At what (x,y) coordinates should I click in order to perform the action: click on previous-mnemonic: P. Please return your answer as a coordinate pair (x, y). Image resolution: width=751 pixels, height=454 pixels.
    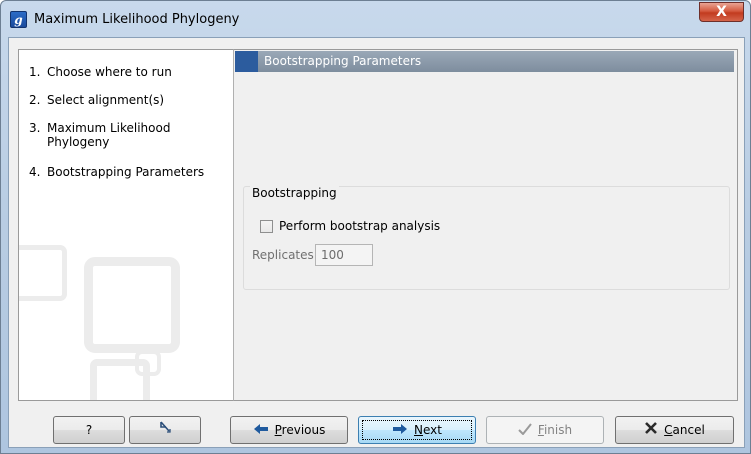
    Looking at the image, I should click on (278, 430).